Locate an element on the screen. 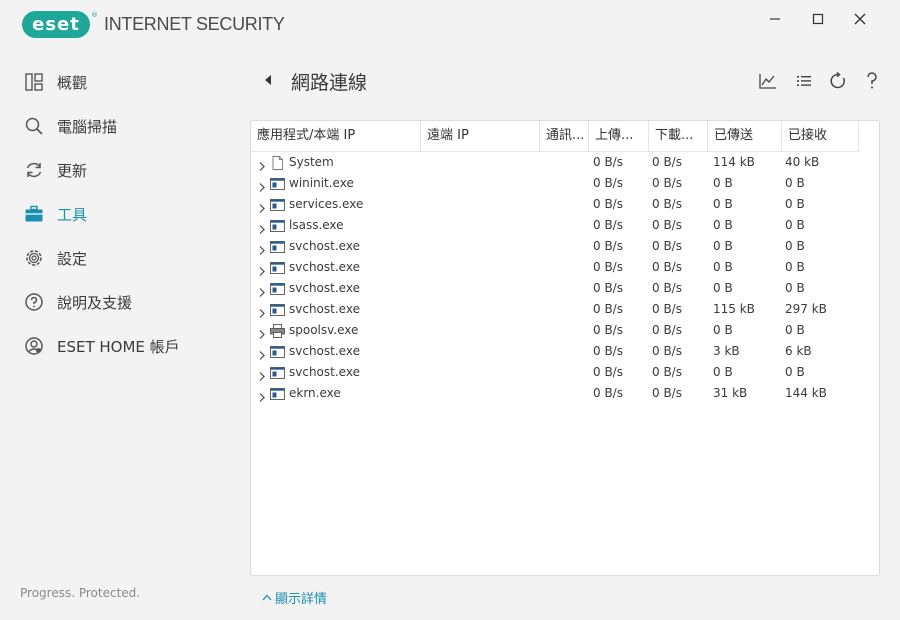 The width and height of the screenshot is (900, 620). table-row: svchost.exe 0 B/s 0 B/s 3 kB 6 kB is located at coordinates (555, 351).